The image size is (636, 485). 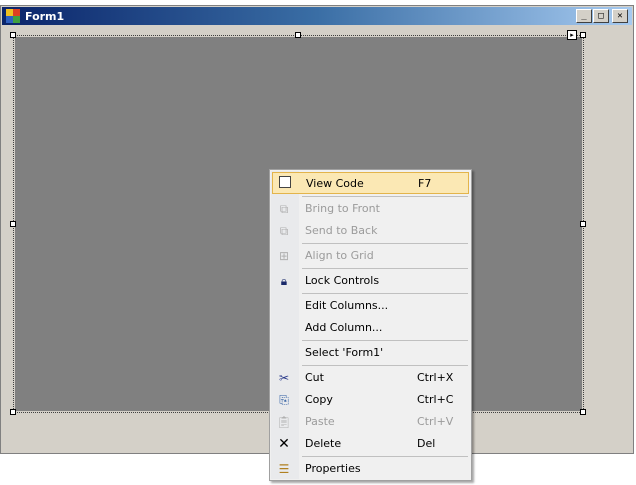 I want to click on cut-icon: ✂, so click(x=284, y=378).